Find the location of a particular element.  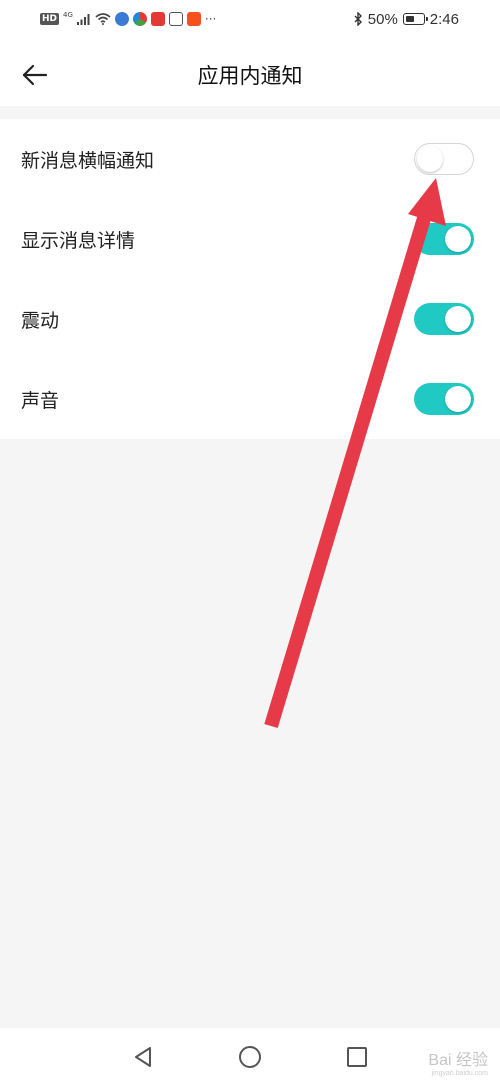

clock: 2:46 is located at coordinates (444, 19).